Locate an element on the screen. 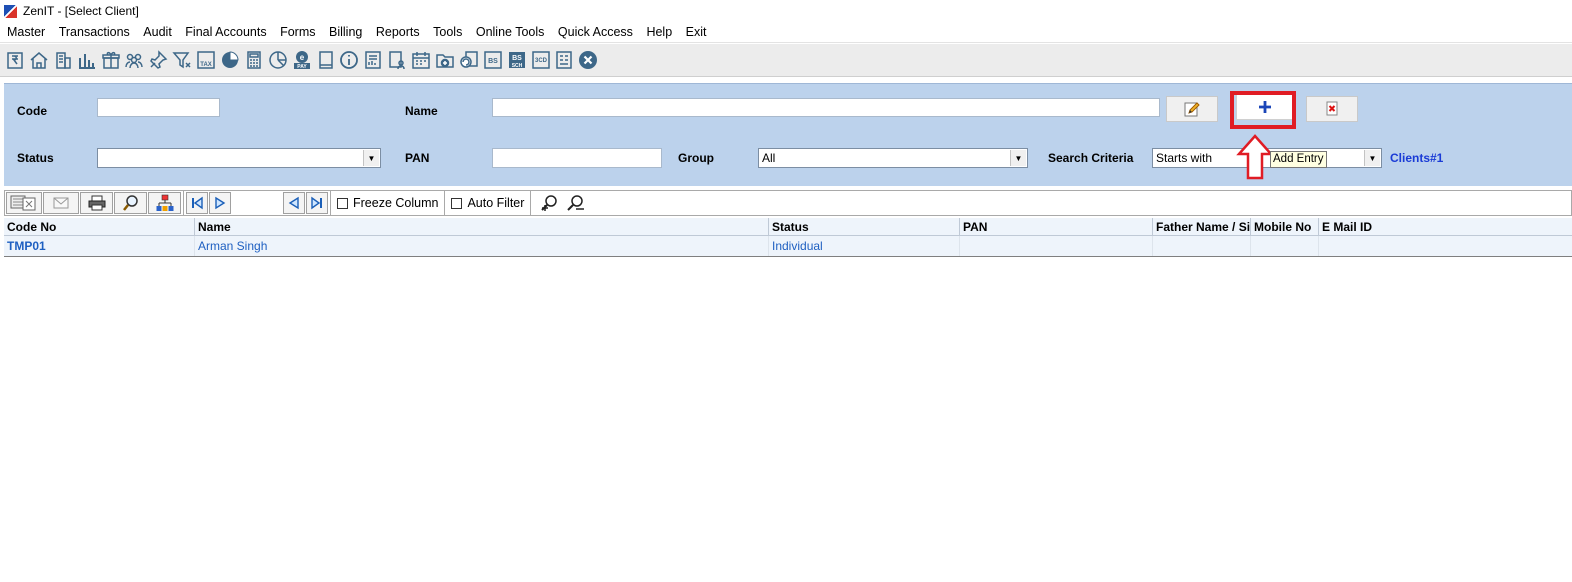 The image size is (1572, 582). hierarchy-icon is located at coordinates (164, 202).